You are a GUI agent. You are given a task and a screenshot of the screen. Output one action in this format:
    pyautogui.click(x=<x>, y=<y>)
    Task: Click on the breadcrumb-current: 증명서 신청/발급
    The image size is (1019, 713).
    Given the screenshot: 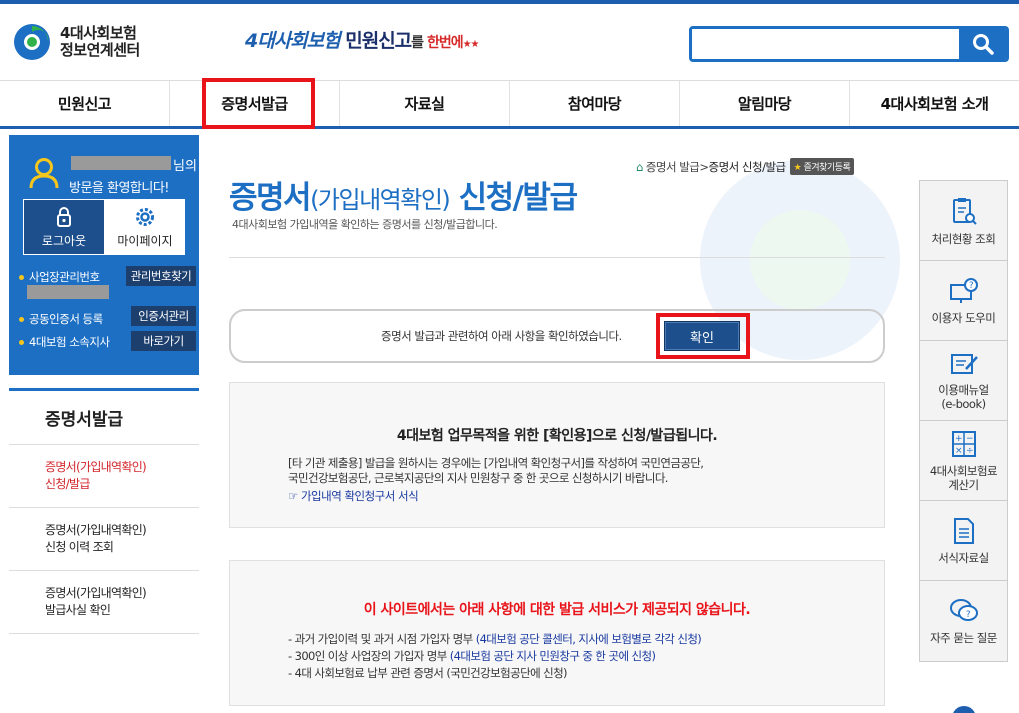 What is the action you would take?
    pyautogui.click(x=747, y=166)
    